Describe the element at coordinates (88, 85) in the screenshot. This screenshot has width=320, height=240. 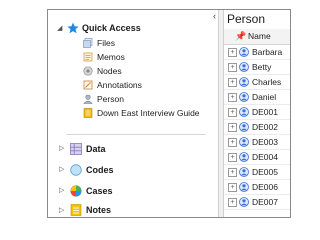
I see `annotations-icon` at that location.